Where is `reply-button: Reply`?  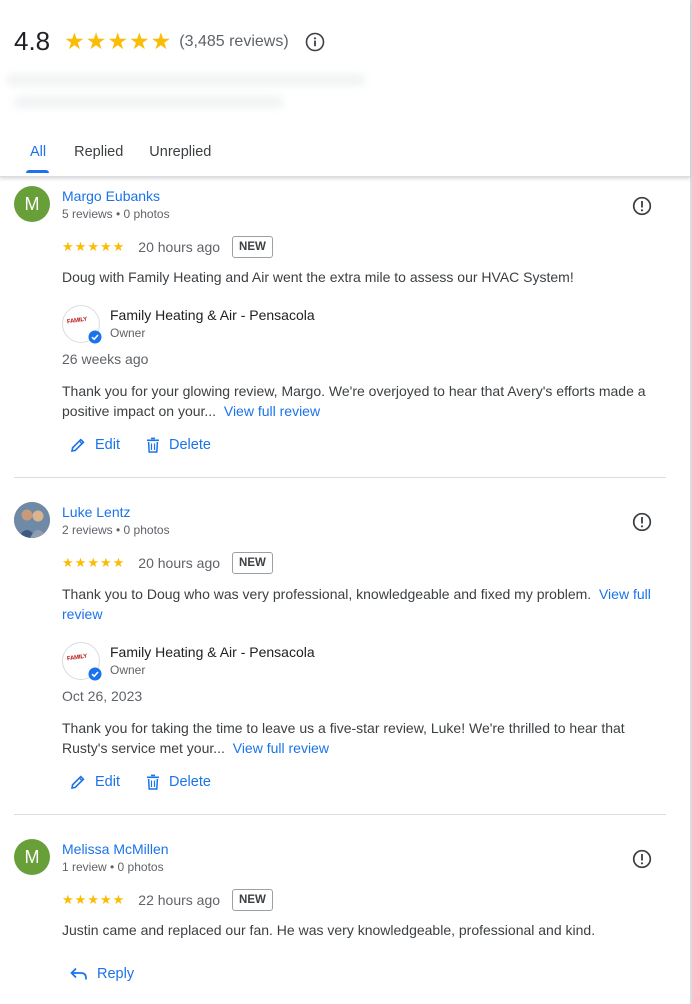
reply-button: Reply is located at coordinates (102, 974).